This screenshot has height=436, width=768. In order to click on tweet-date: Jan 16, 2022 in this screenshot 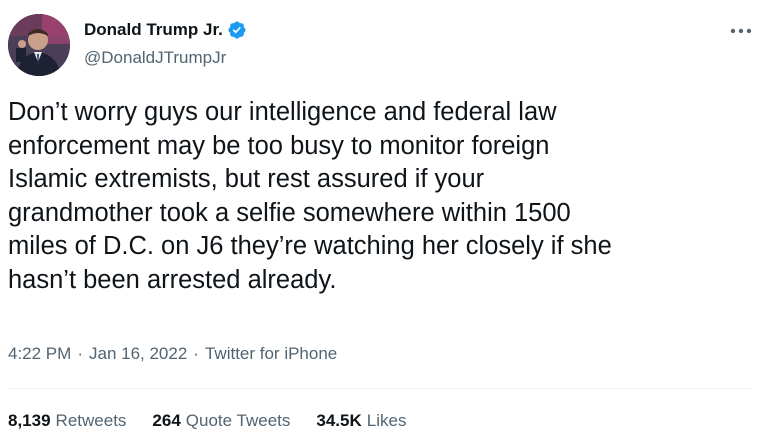, I will do `click(138, 354)`.